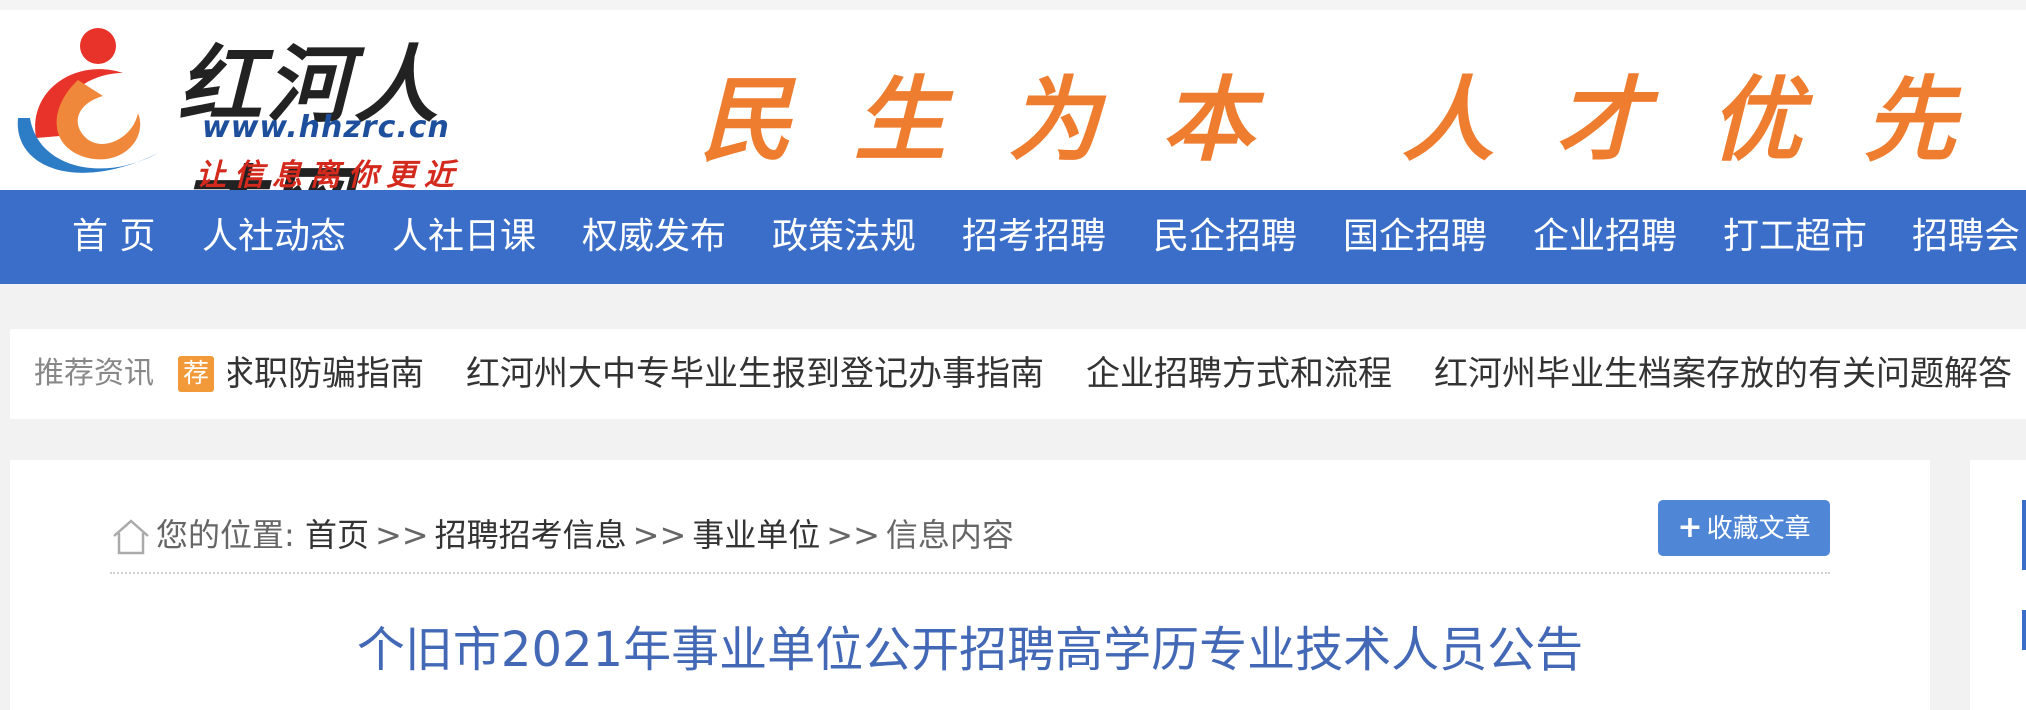 The image size is (2026, 710). I want to click on collect-label: 收藏文章, so click(1758, 529).